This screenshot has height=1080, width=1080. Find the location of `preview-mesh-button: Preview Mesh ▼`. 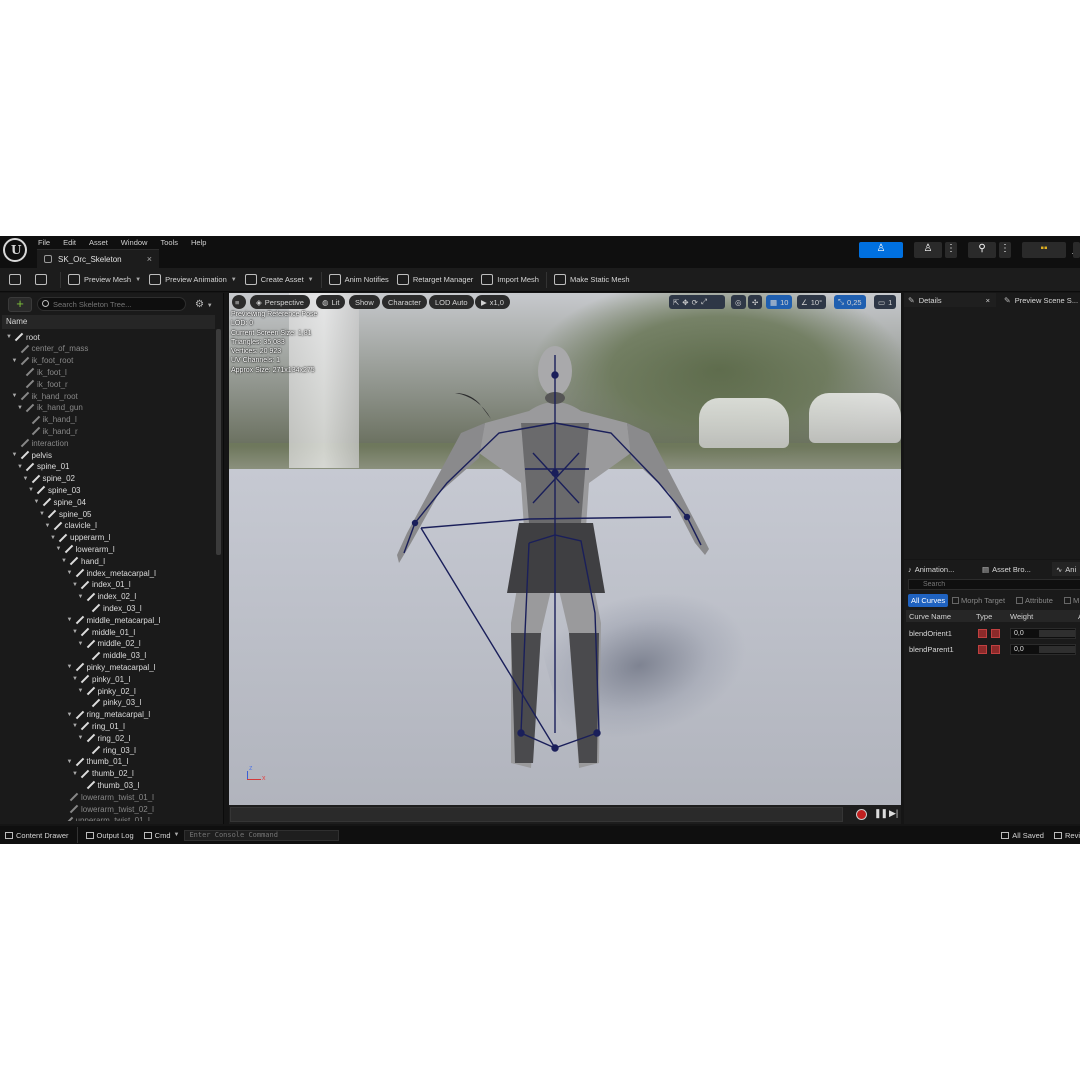

preview-mesh-button: Preview Mesh ▼ is located at coordinates (104, 280).